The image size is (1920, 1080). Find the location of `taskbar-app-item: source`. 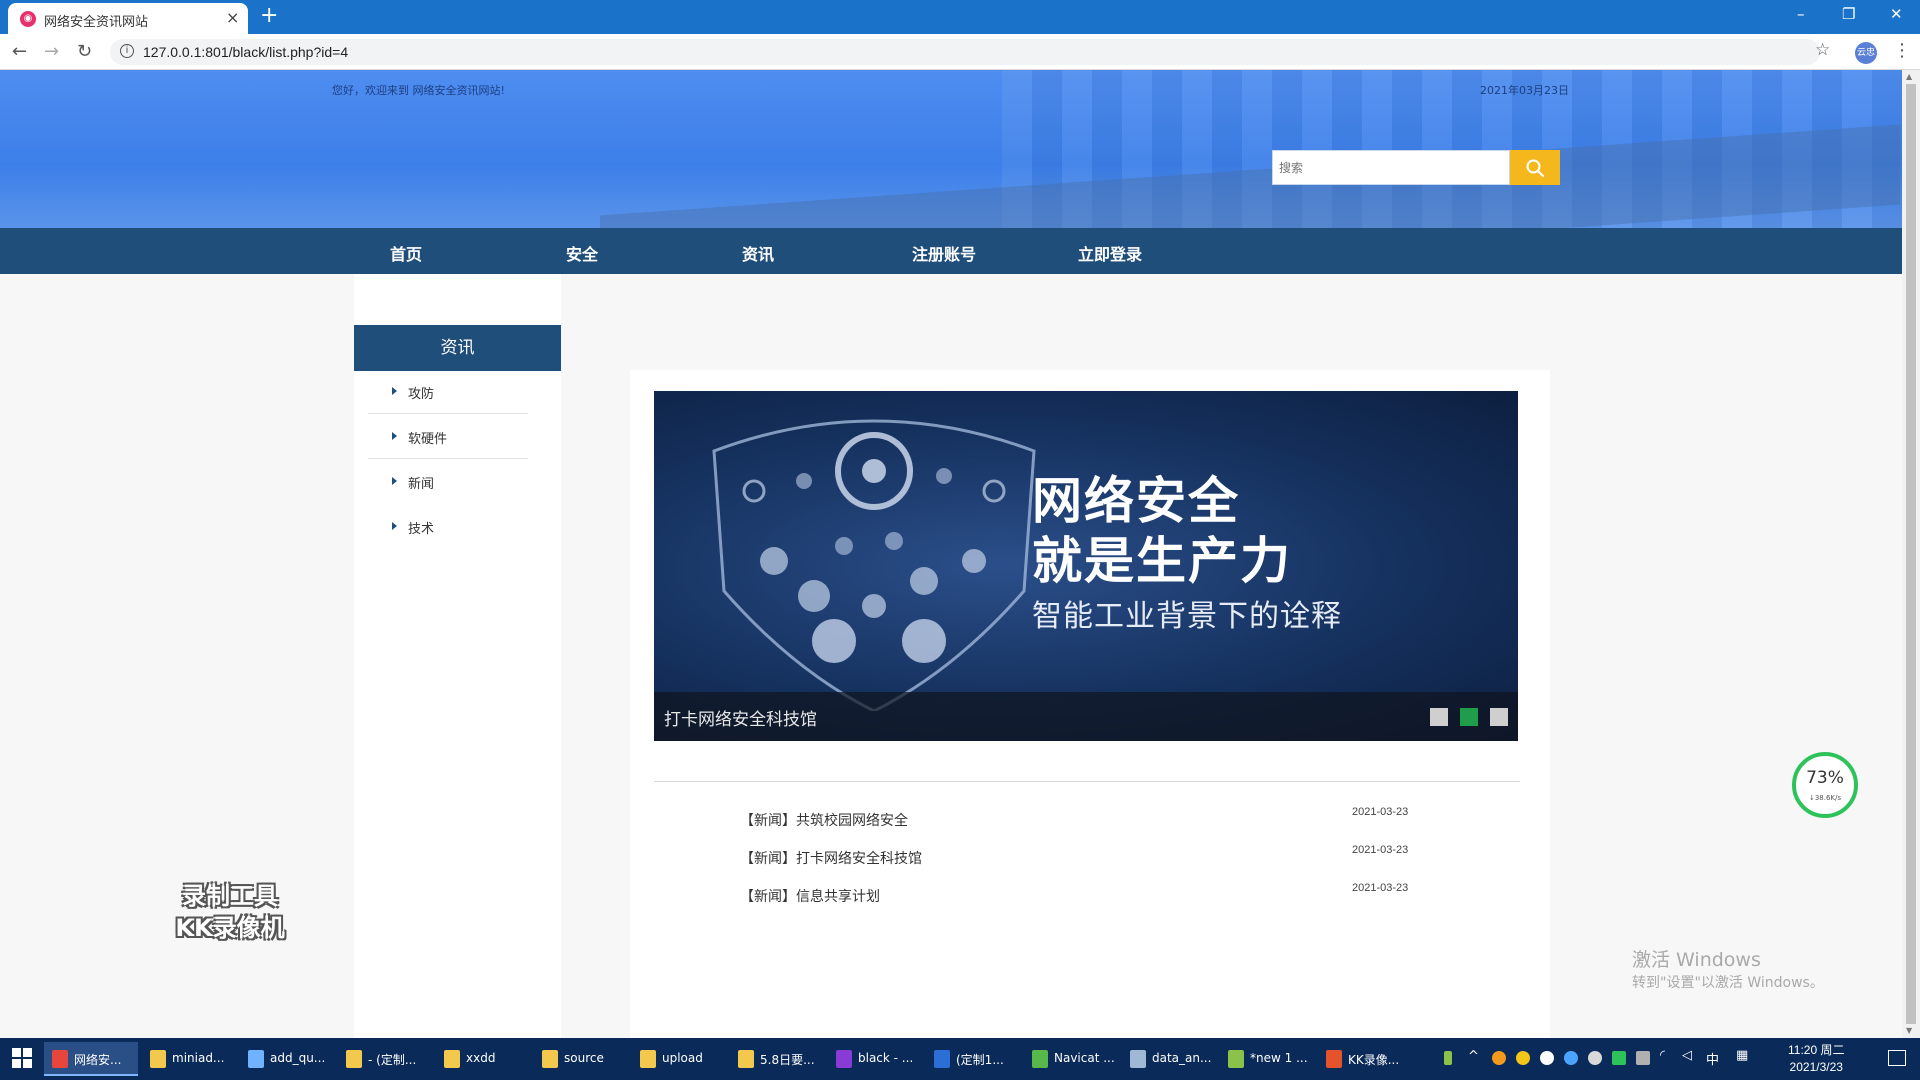

taskbar-app-item: source is located at coordinates (581, 1059).